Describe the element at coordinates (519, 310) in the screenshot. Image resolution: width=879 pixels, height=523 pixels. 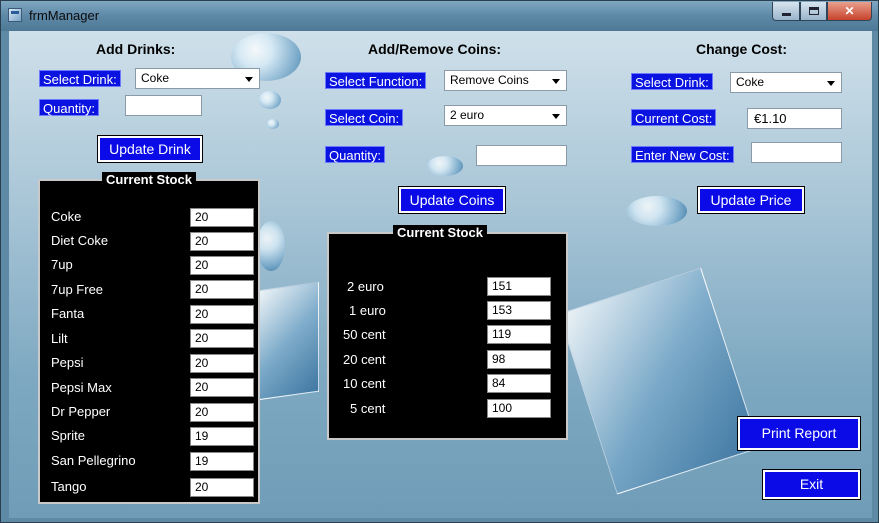
I see `coin-stock-field: 153` at that location.